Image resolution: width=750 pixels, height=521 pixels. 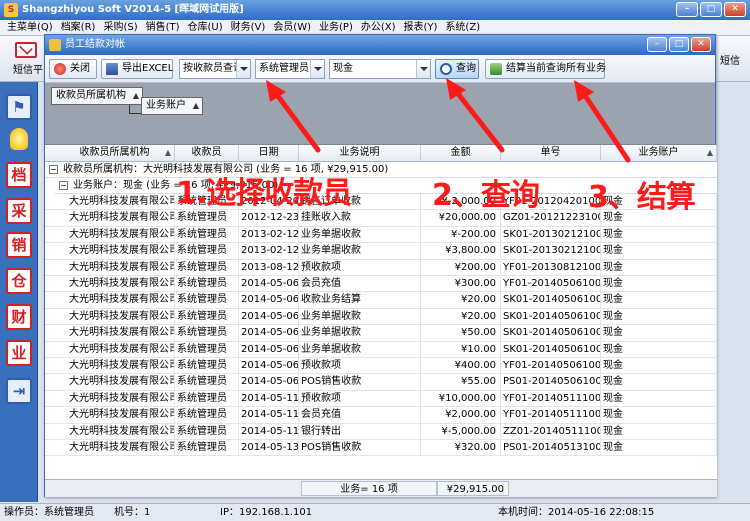 What do you see at coordinates (576, 512) in the screenshot?
I see `status-time: 本机时间：2014-05-16 22:08:15` at bounding box center [576, 512].